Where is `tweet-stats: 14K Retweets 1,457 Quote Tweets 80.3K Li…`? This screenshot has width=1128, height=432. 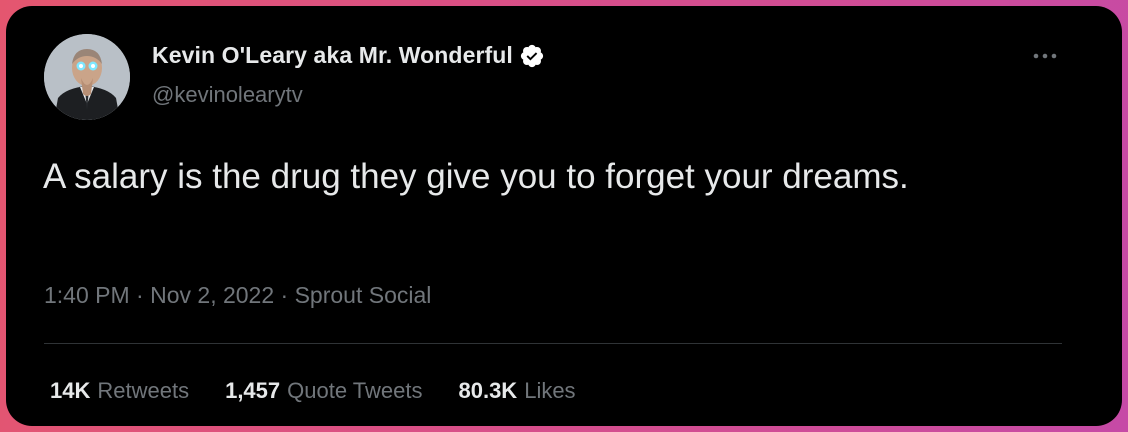
tweet-stats: 14K Retweets 1,457 Quote Tweets 80.3K Li… is located at coordinates (313, 391).